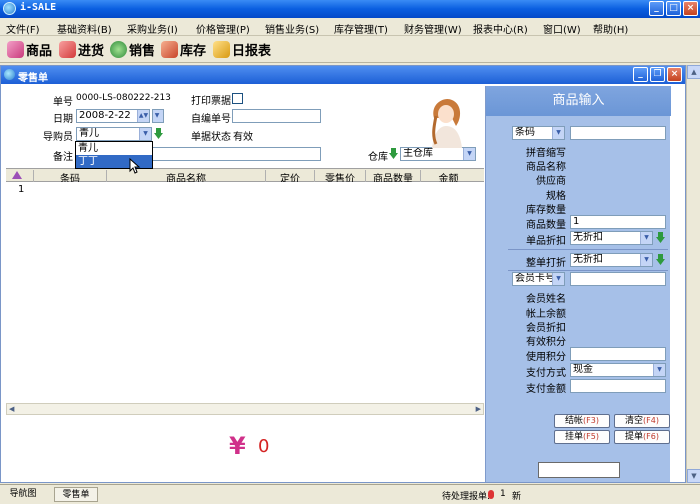 The image size is (700, 504). What do you see at coordinates (276, 116) in the screenshot?
I see `custom-no-input` at bounding box center [276, 116].